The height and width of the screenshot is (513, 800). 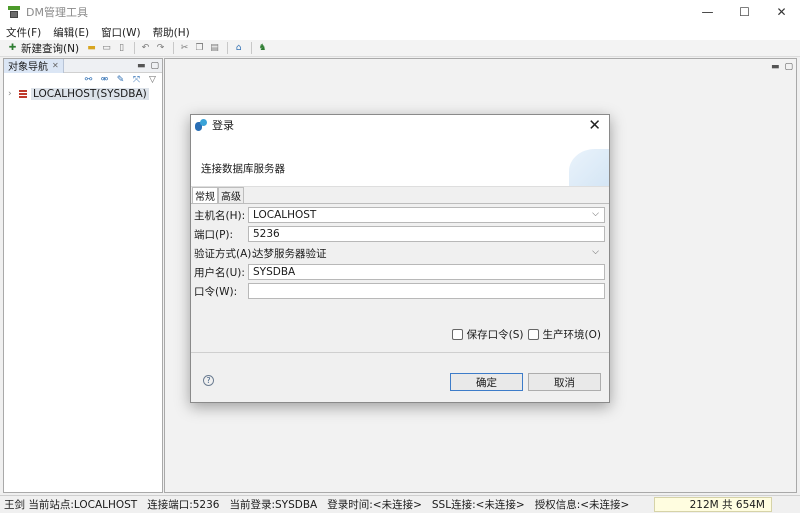 I want to click on redo-icon: ↷, so click(x=160, y=48).